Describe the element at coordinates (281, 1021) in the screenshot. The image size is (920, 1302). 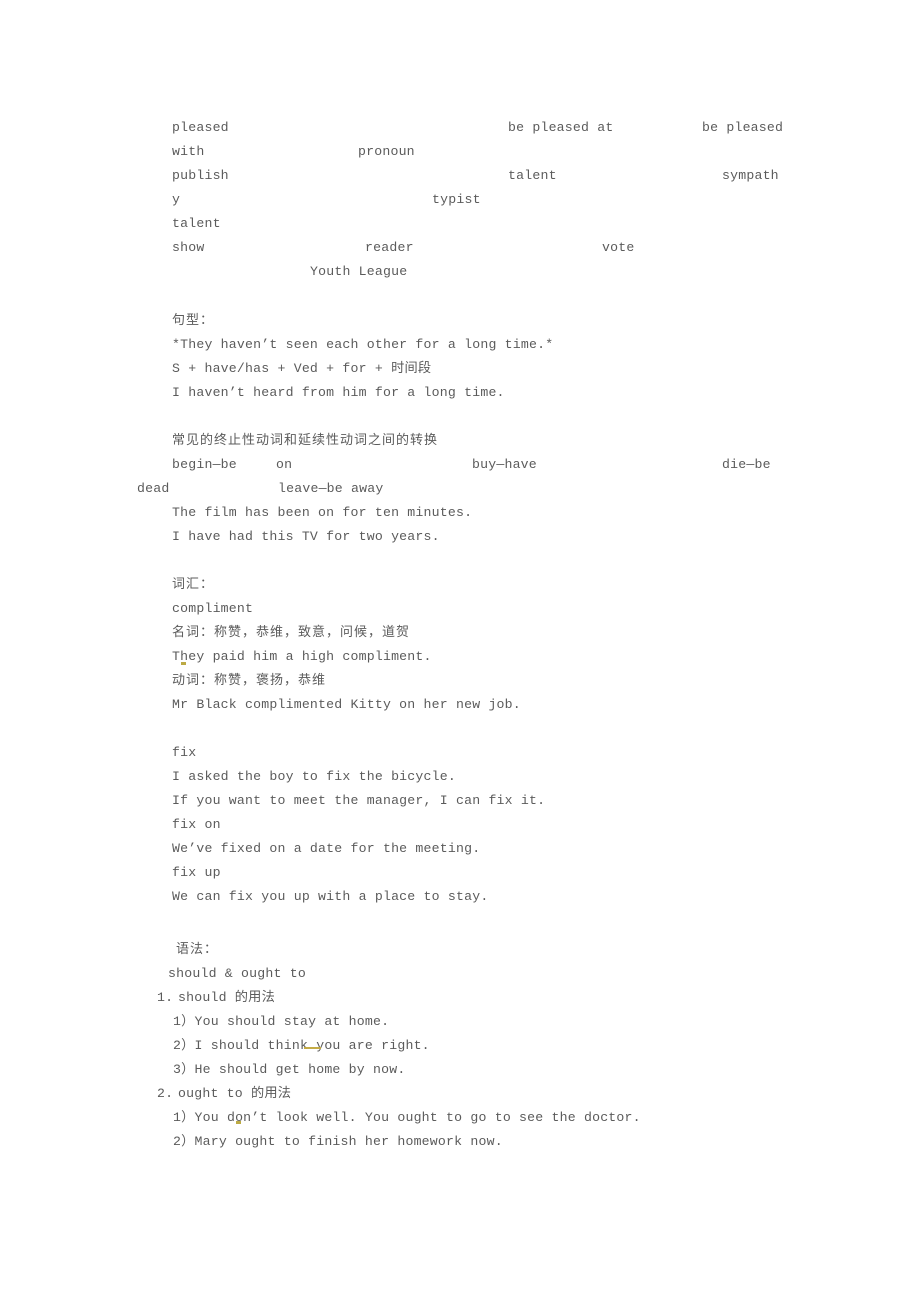
I see `grammar-section-1-item-1: 1）You should stay at home.` at that location.